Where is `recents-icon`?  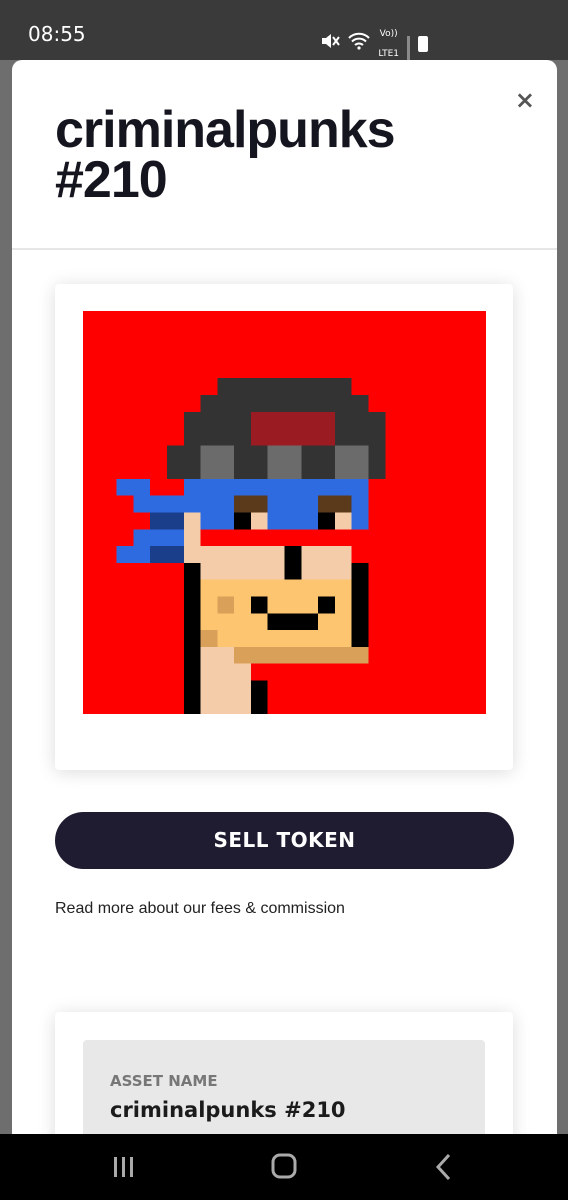 recents-icon is located at coordinates (124, 1167).